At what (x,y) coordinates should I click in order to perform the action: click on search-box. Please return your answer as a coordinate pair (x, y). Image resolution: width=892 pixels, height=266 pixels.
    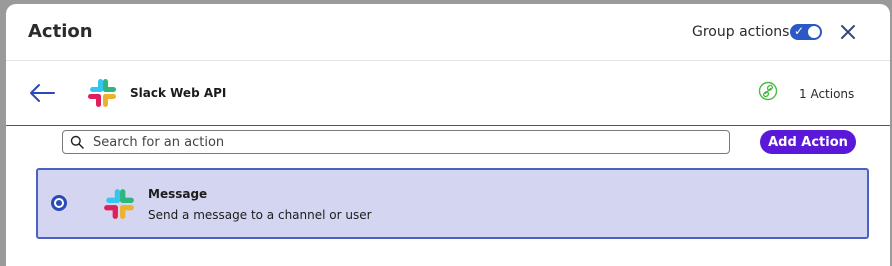
    Looking at the image, I should click on (396, 142).